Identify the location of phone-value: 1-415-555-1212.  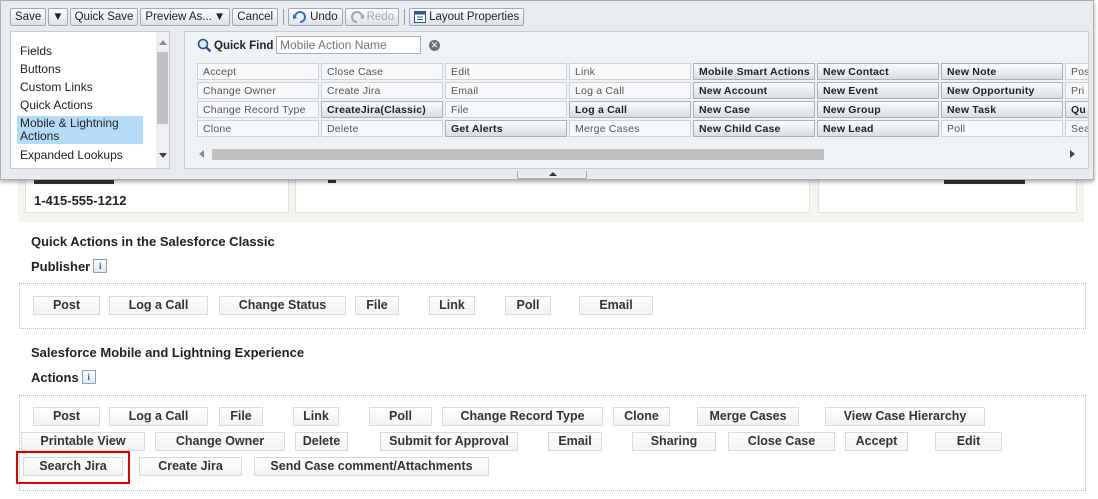
(80, 200).